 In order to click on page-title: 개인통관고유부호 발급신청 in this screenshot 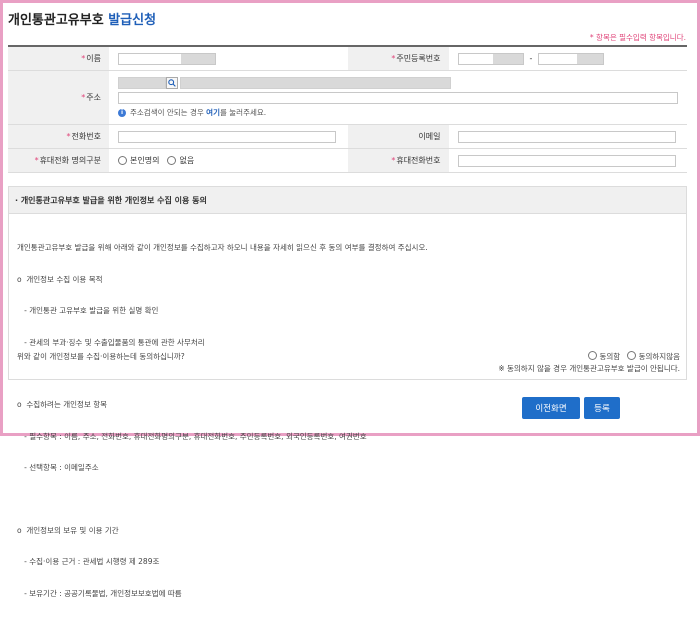, I will do `click(82, 18)`.